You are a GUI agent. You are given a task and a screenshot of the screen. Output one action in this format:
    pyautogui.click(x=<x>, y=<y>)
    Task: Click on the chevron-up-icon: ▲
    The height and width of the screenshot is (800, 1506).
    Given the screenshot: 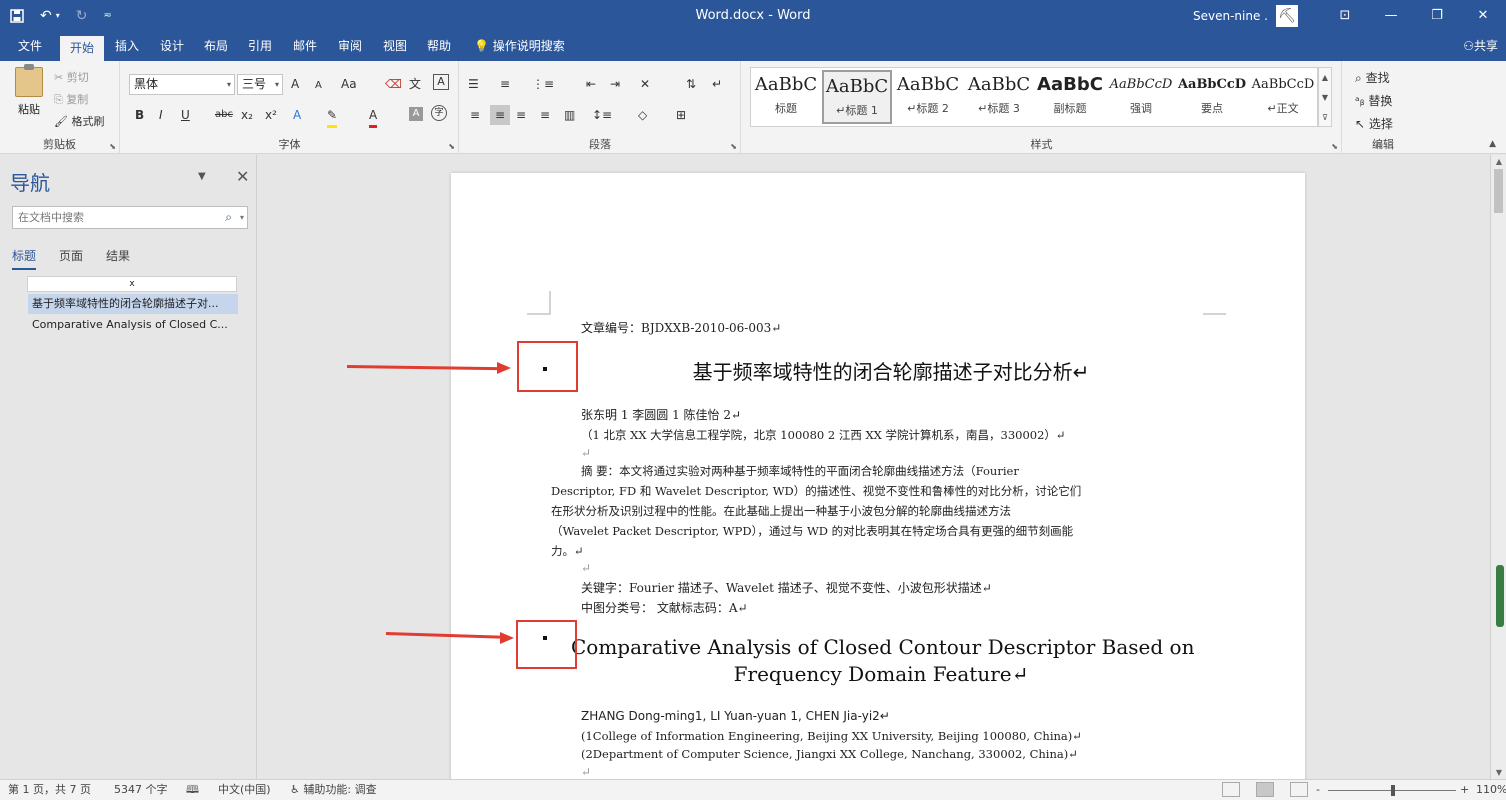 What is the action you would take?
    pyautogui.click(x=1325, y=78)
    